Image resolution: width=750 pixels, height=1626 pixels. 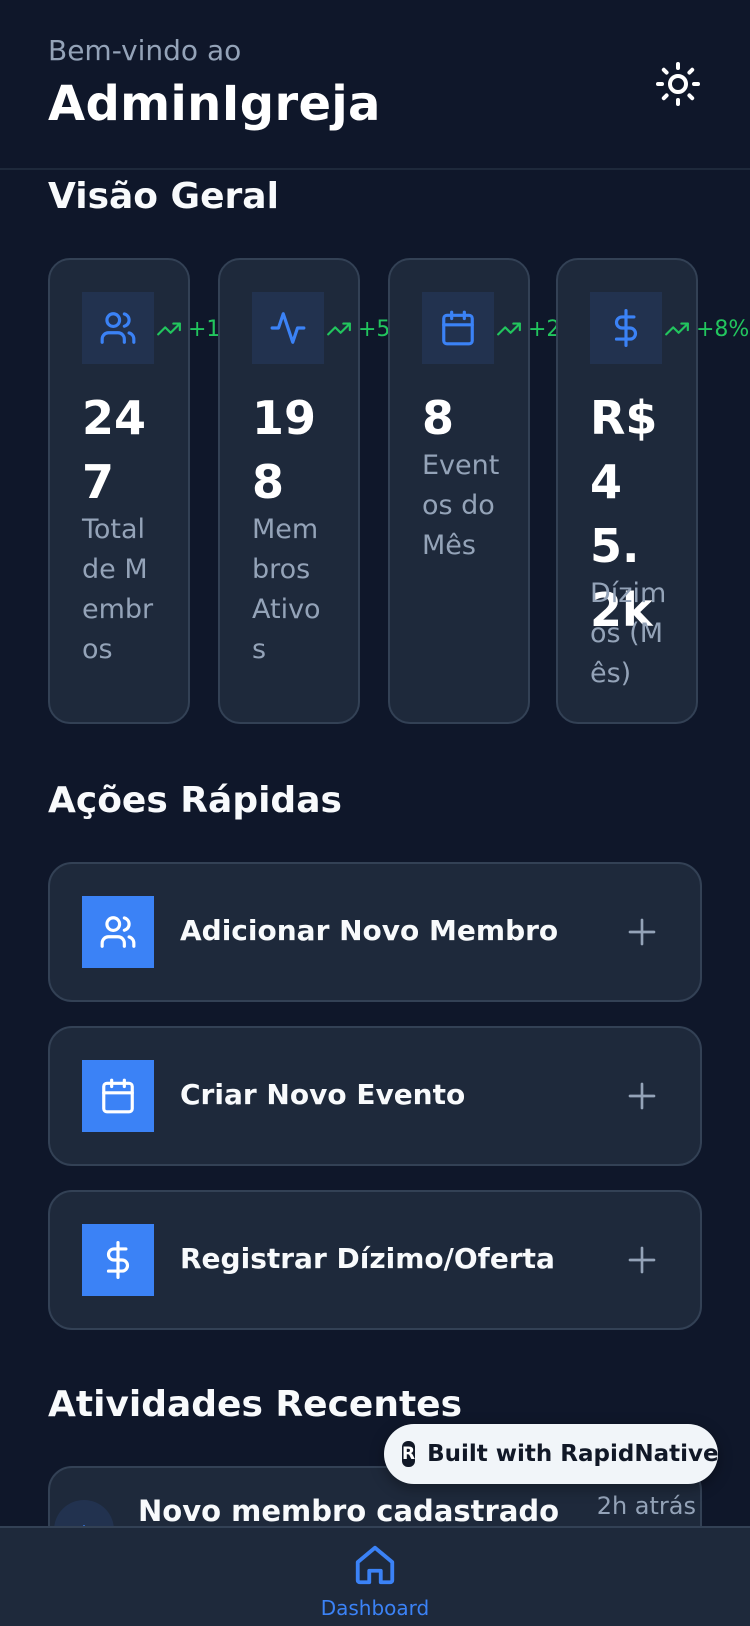 I want to click on activity-time: 2h atrás, so click(x=646, y=1506).